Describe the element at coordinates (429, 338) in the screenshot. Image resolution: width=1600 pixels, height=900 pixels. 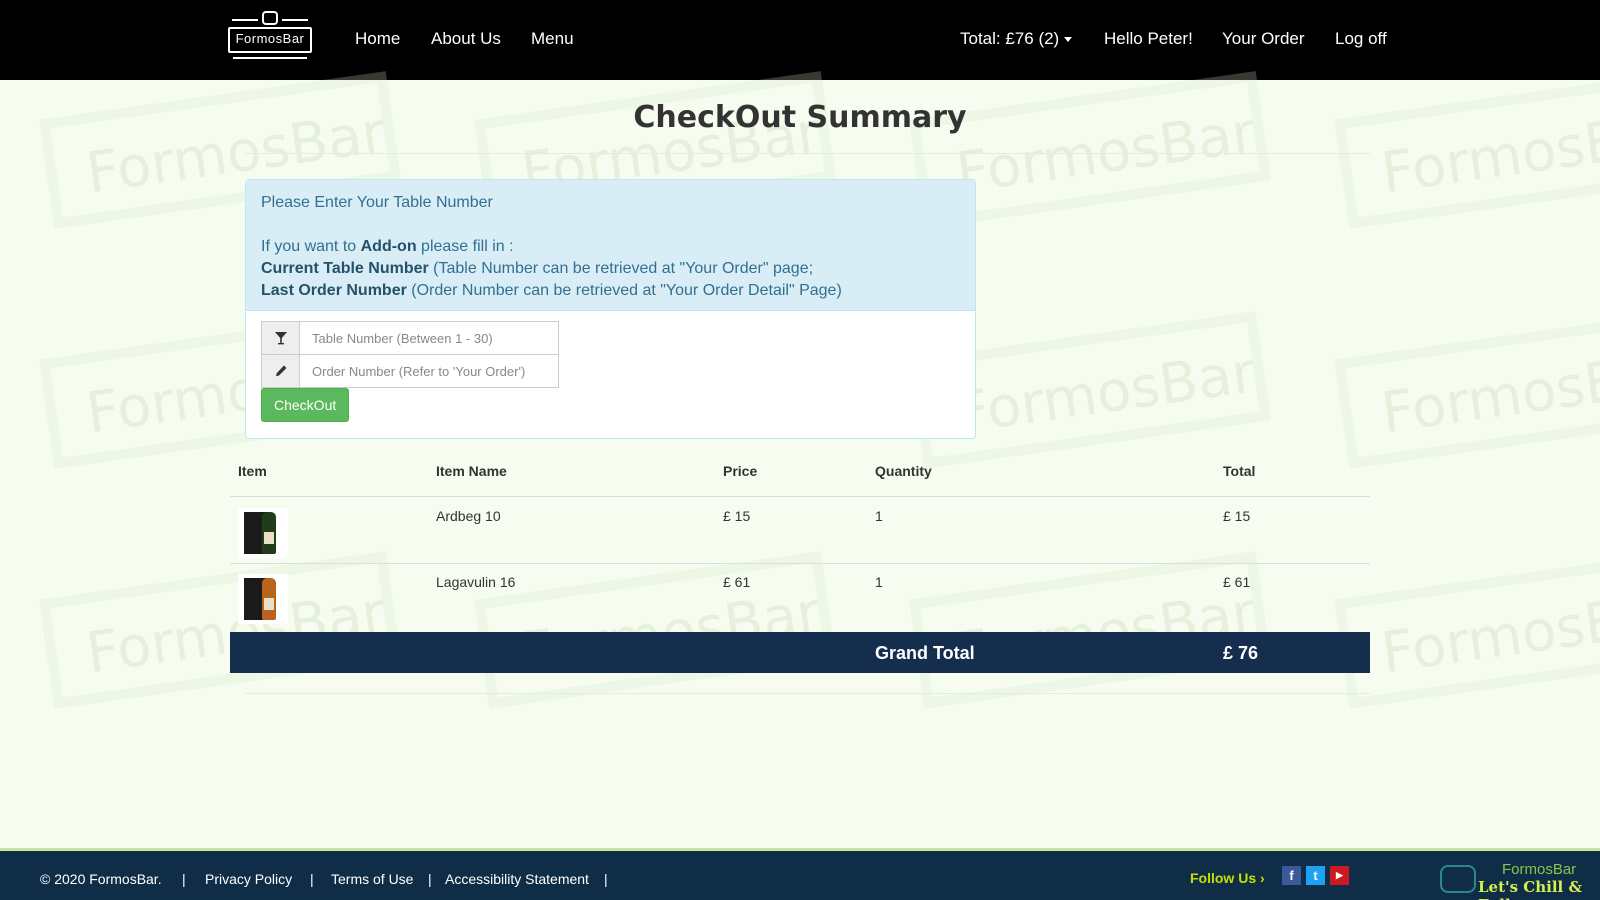
I see `table-number-input` at that location.